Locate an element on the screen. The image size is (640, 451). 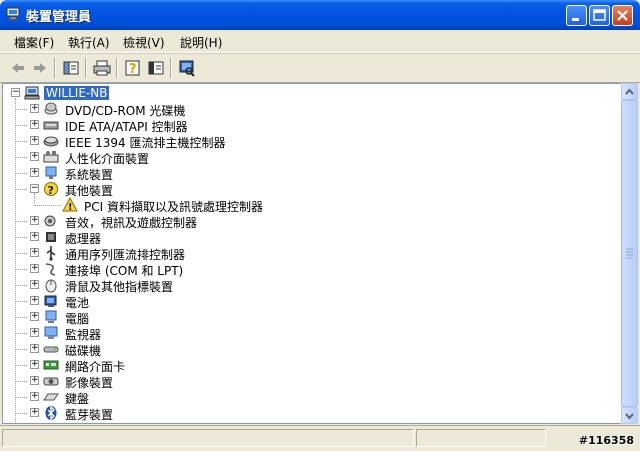
computer-name: WILLIE-NB is located at coordinates (77, 93).